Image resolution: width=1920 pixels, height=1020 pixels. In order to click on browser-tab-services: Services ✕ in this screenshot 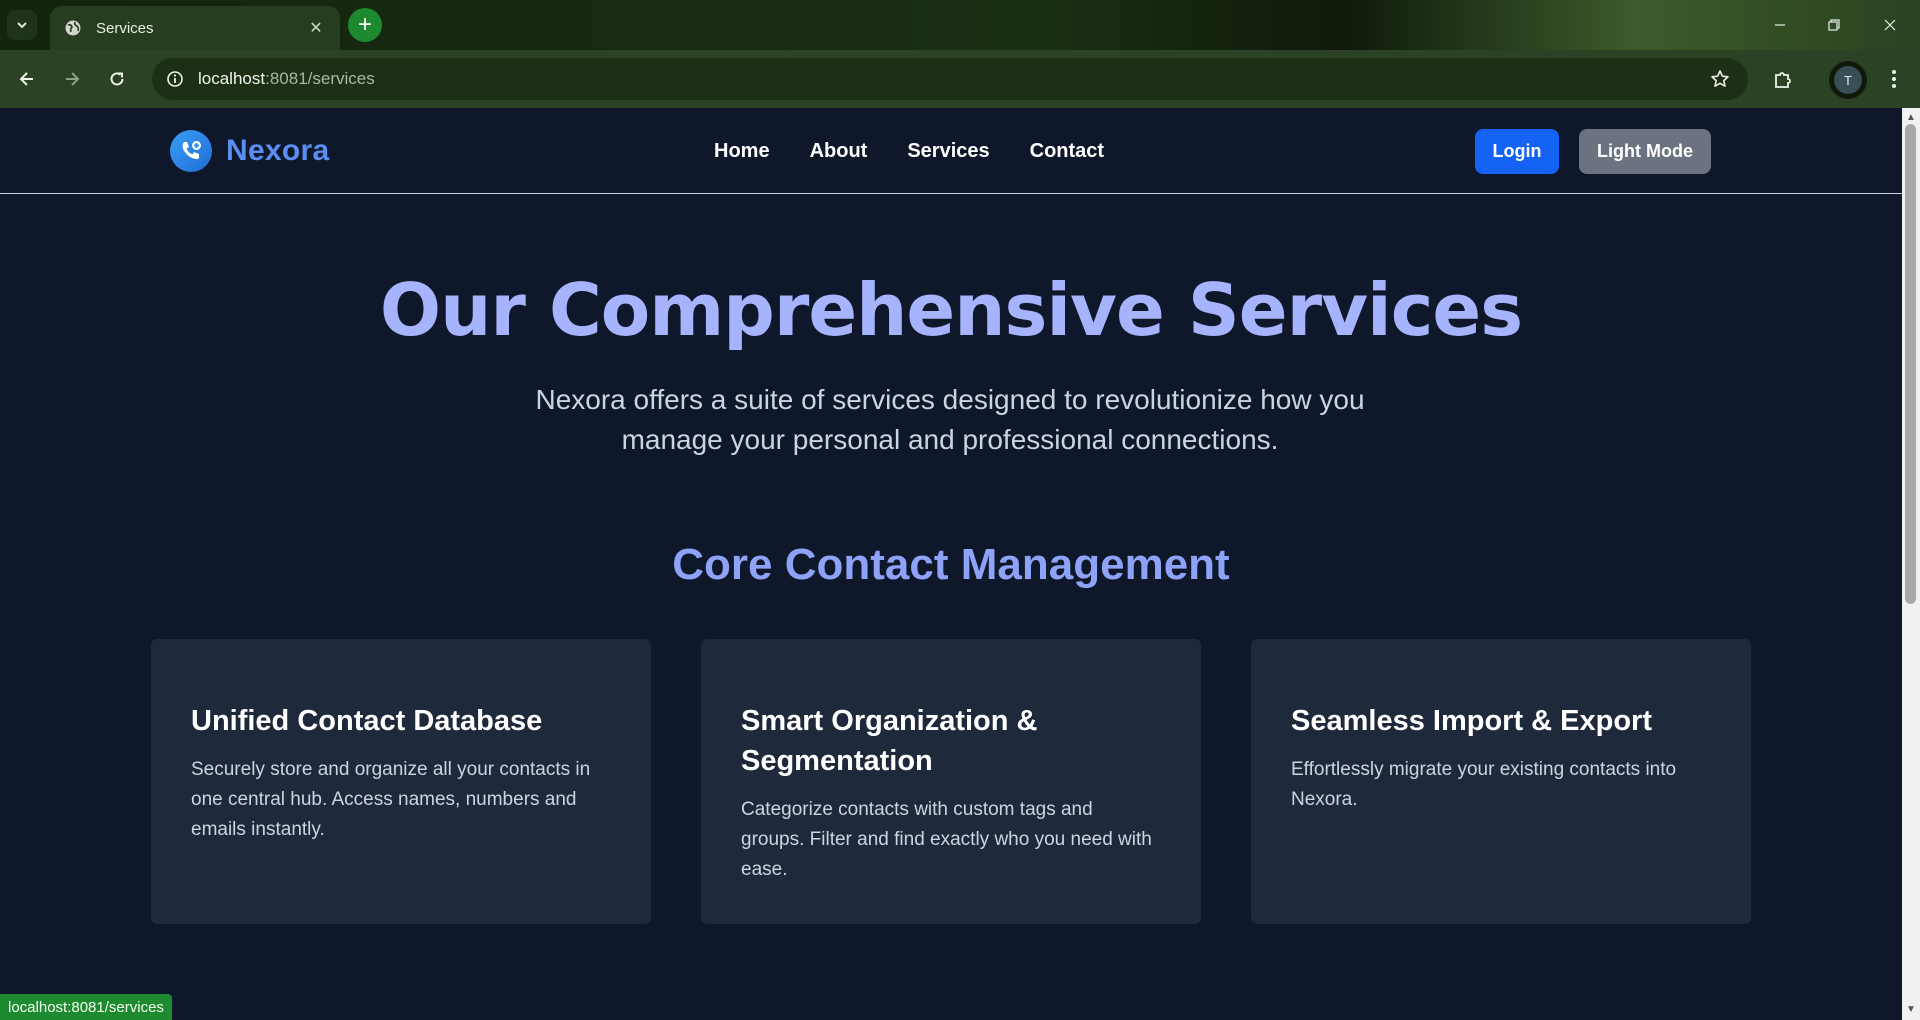, I will do `click(195, 28)`.